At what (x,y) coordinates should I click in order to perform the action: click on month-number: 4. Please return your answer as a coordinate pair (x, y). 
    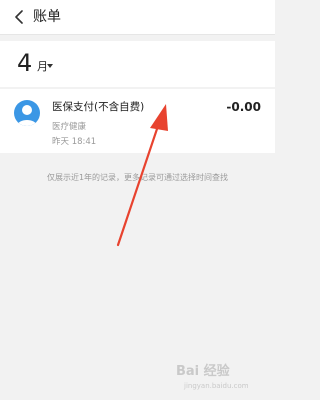
    Looking at the image, I should click on (25, 63).